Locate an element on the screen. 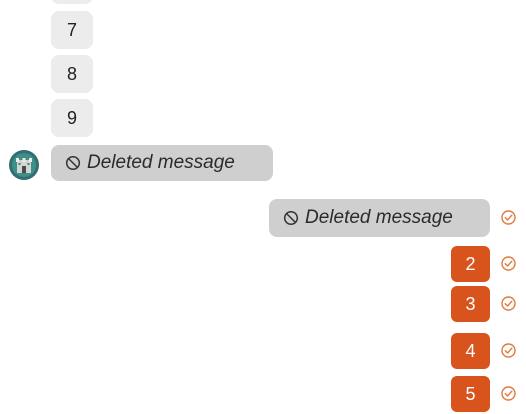 This screenshot has width=526, height=414. message-bubble-outgoing: 4 is located at coordinates (470, 351).